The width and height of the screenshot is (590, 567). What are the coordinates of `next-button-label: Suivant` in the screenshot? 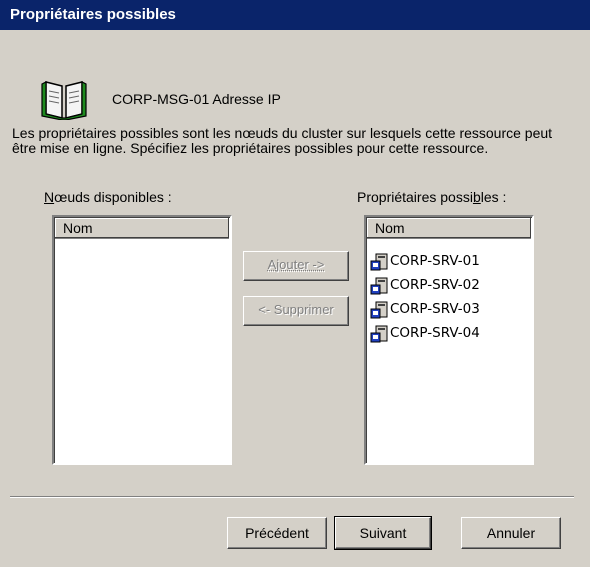 It's located at (383, 533).